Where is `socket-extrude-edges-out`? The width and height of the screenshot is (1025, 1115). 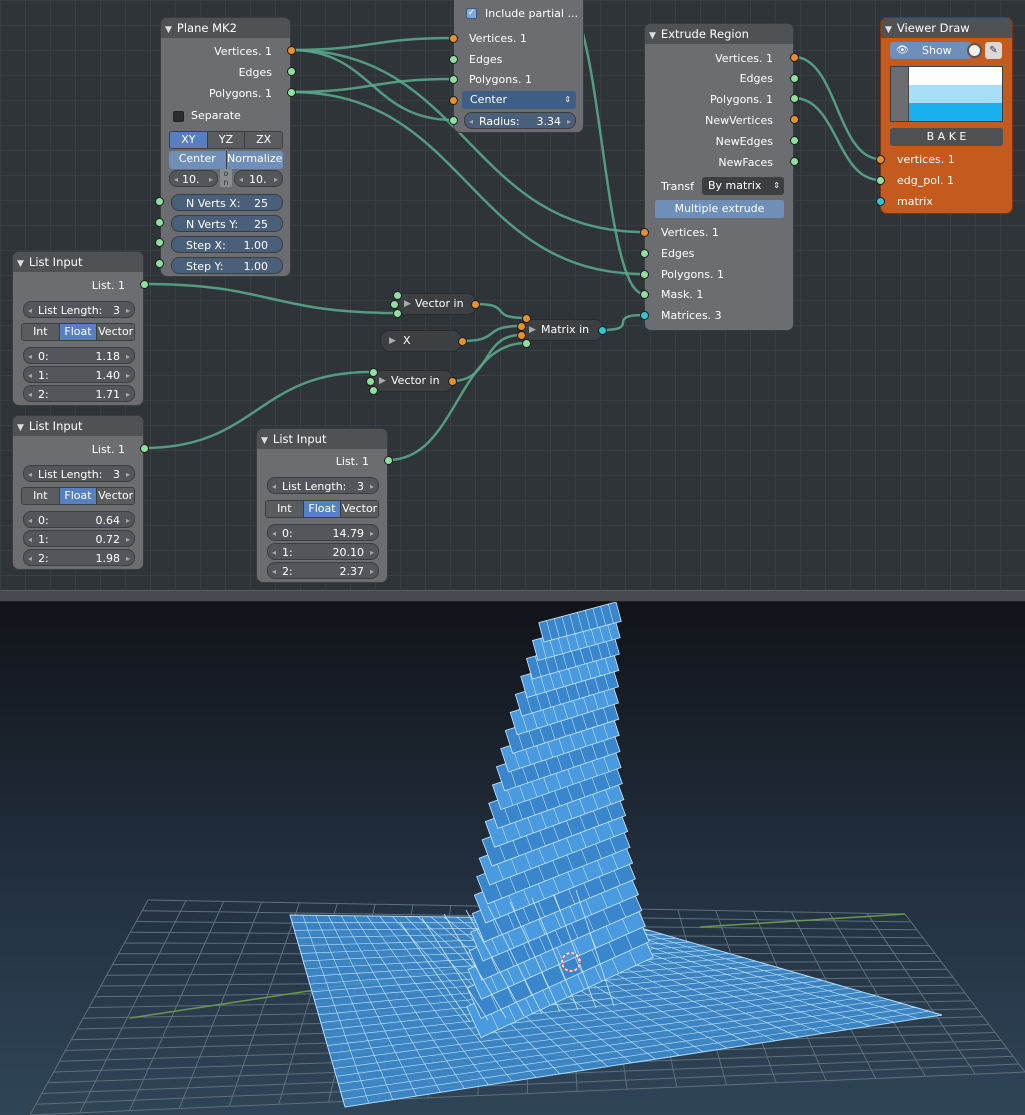
socket-extrude-edges-out is located at coordinates (794, 78).